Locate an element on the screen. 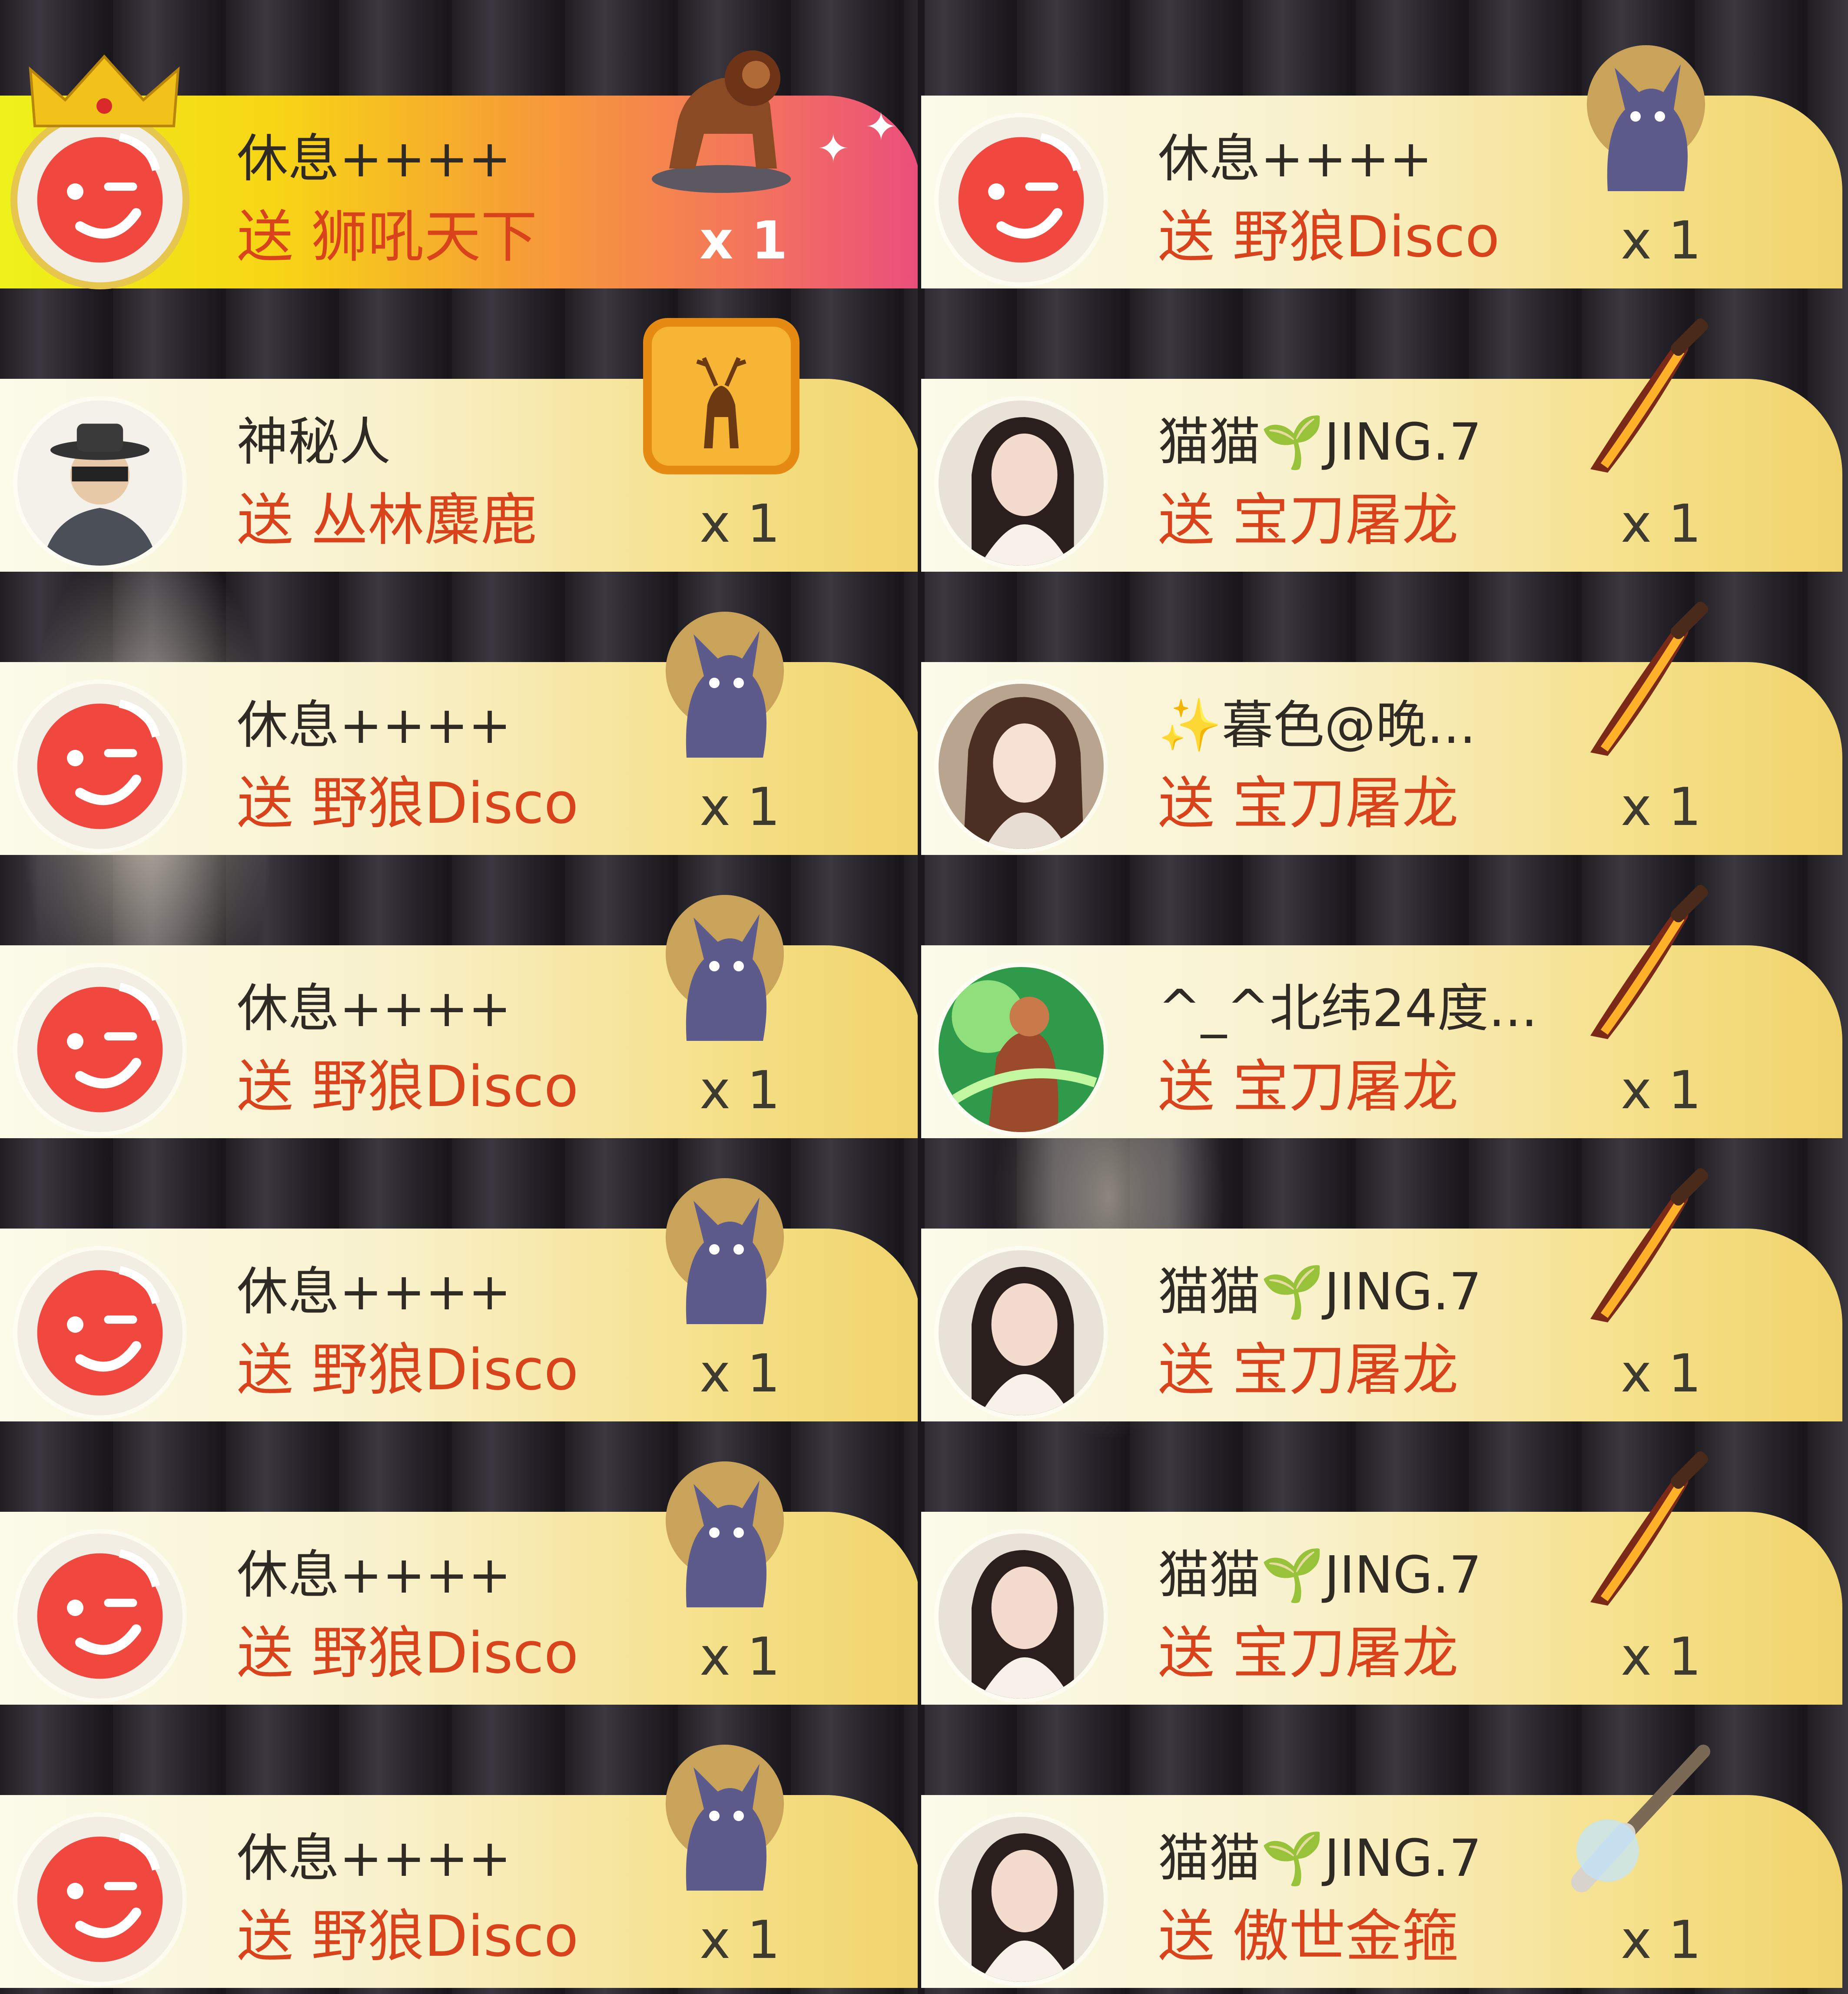 The height and width of the screenshot is (1994, 1848). gift-message-row: 休息++++ 送 狮吼天下 x 1 ✦ ✦ is located at coordinates (460, 144).